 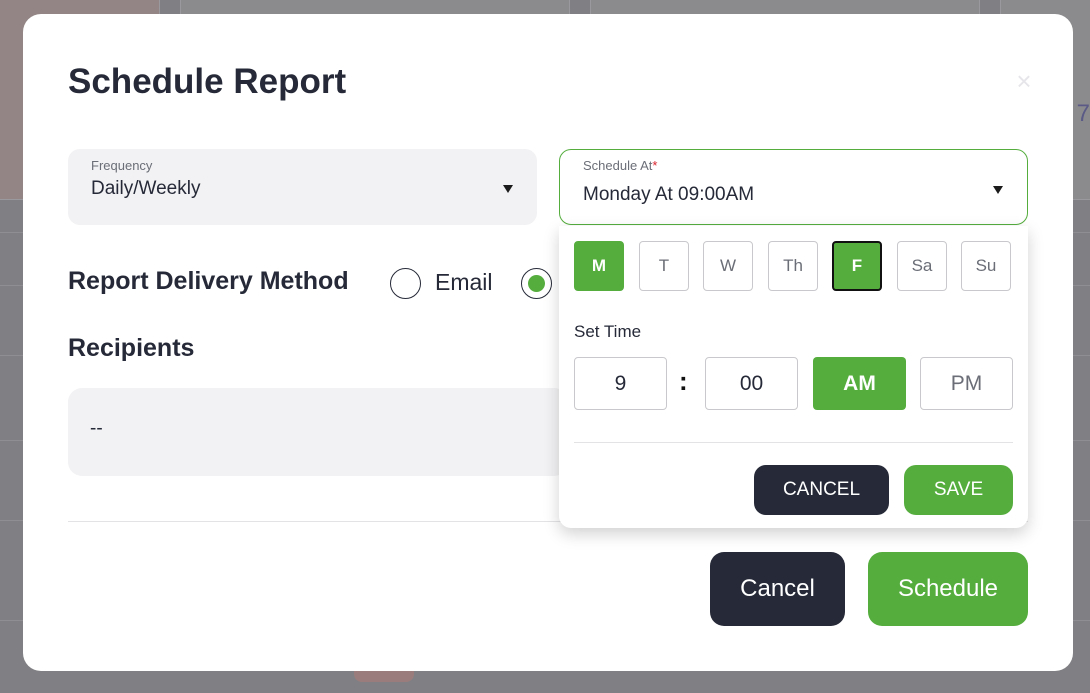 I want to click on day-toggle-tuesday: T, so click(x=664, y=266).